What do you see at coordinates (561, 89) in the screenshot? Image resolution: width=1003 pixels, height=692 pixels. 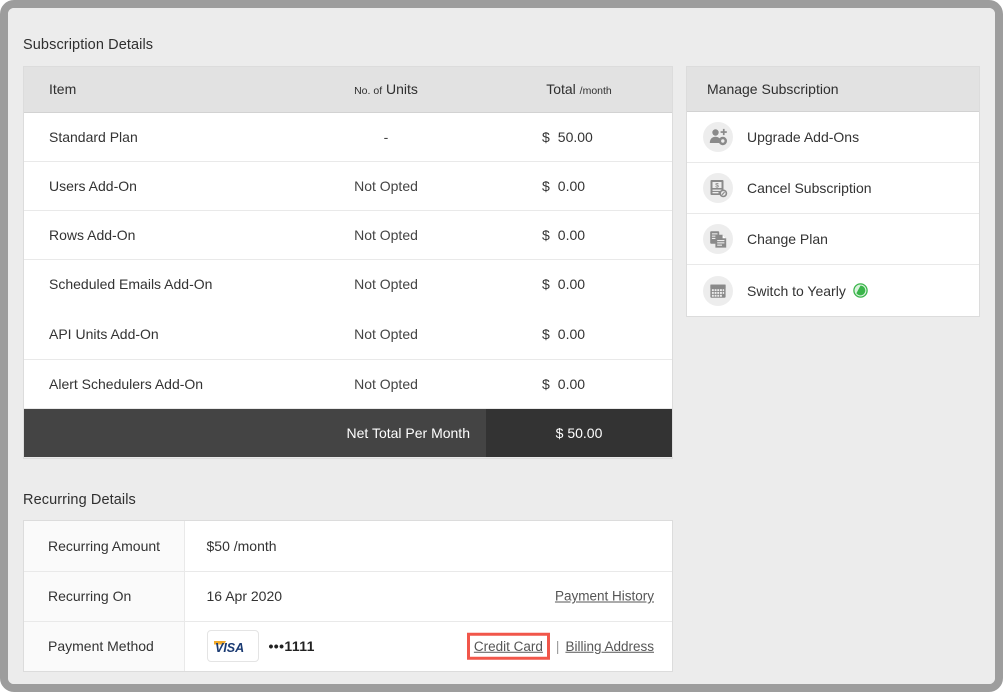 I see `column-header-total-main: Total` at bounding box center [561, 89].